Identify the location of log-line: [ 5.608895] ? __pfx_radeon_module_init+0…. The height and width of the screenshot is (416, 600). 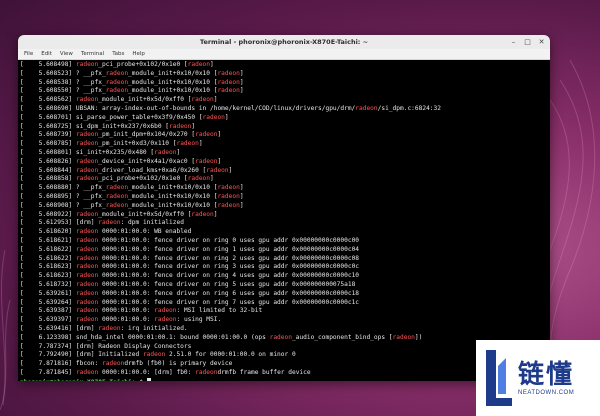
(285, 197).